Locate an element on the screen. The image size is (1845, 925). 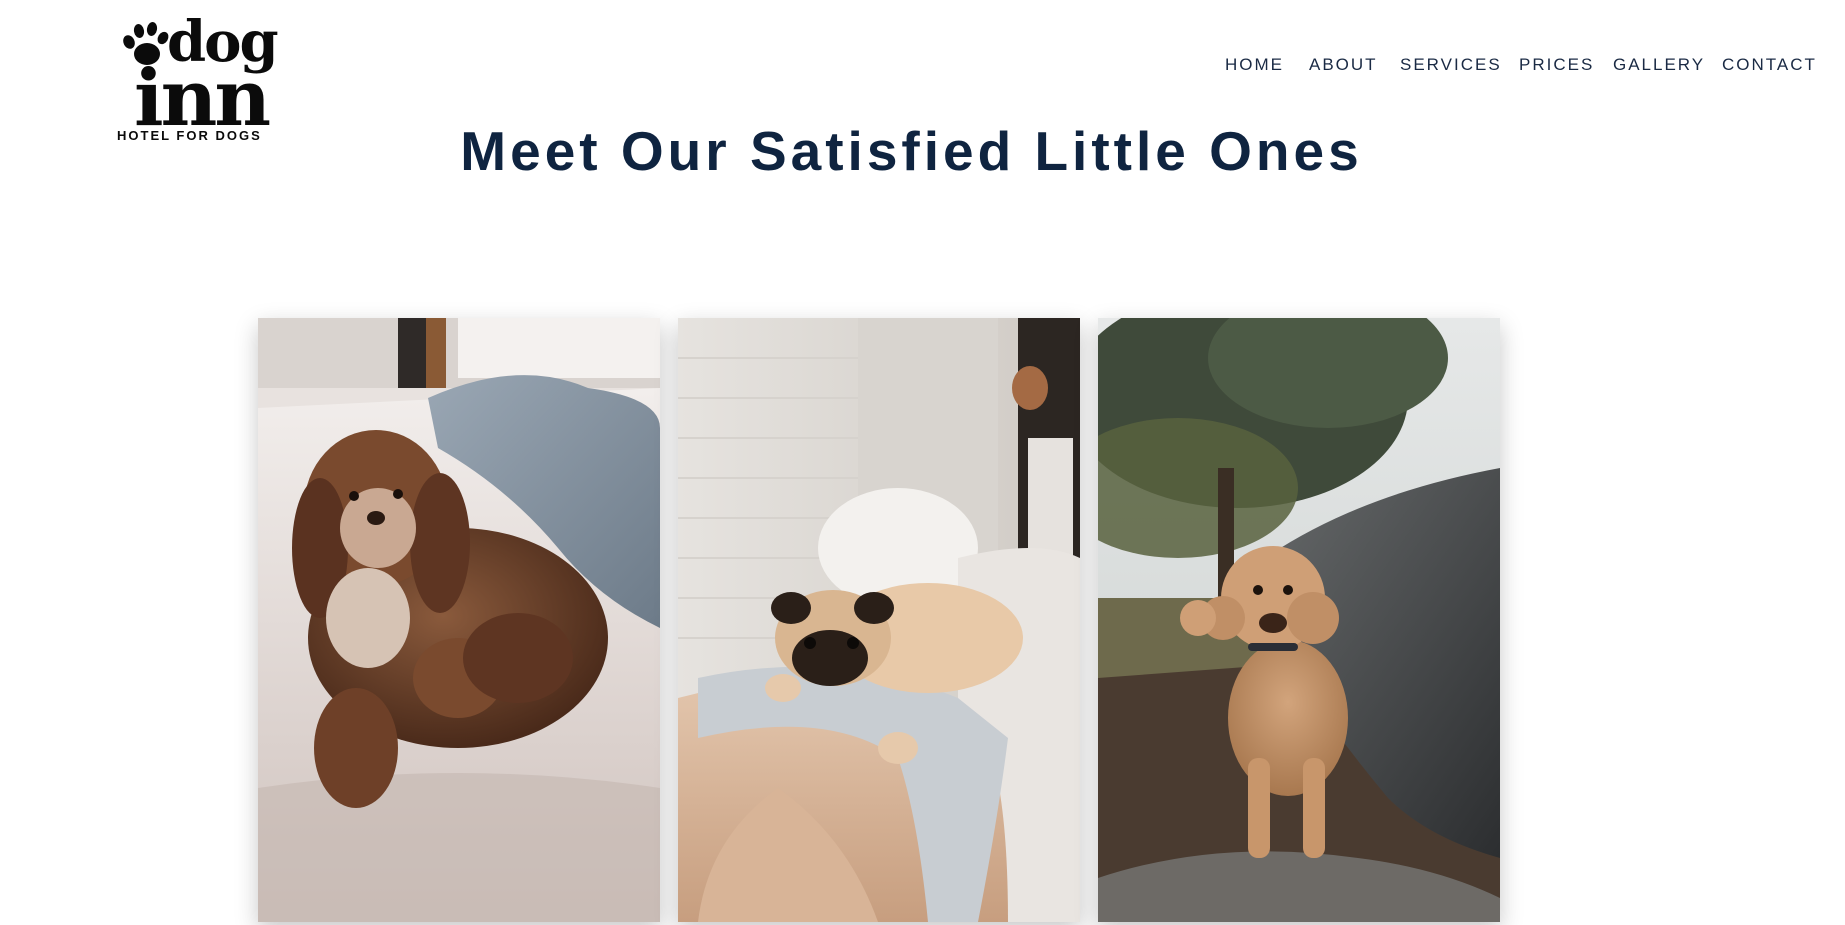
nav-link-about: ABOUT is located at coordinates (1343, 65).